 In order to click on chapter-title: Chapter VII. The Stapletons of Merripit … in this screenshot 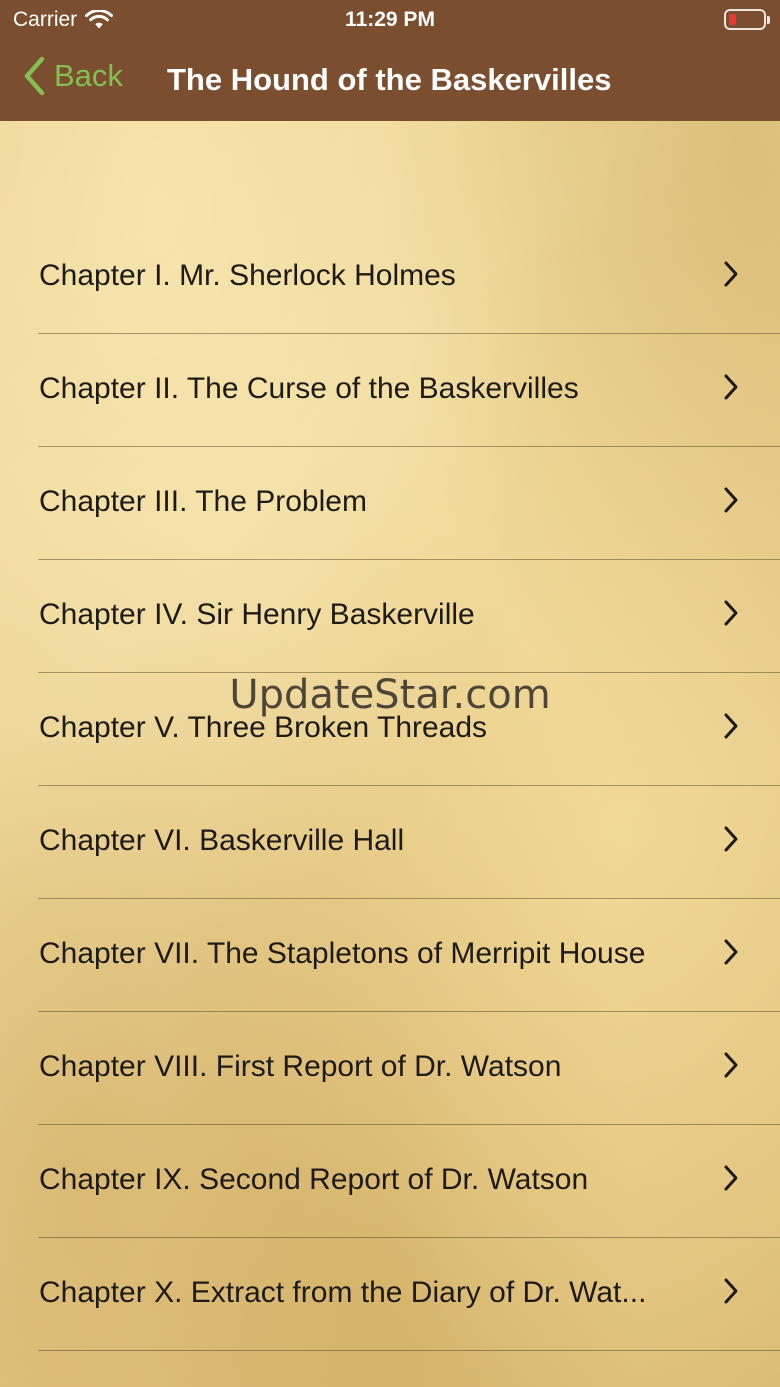, I will do `click(342, 953)`.